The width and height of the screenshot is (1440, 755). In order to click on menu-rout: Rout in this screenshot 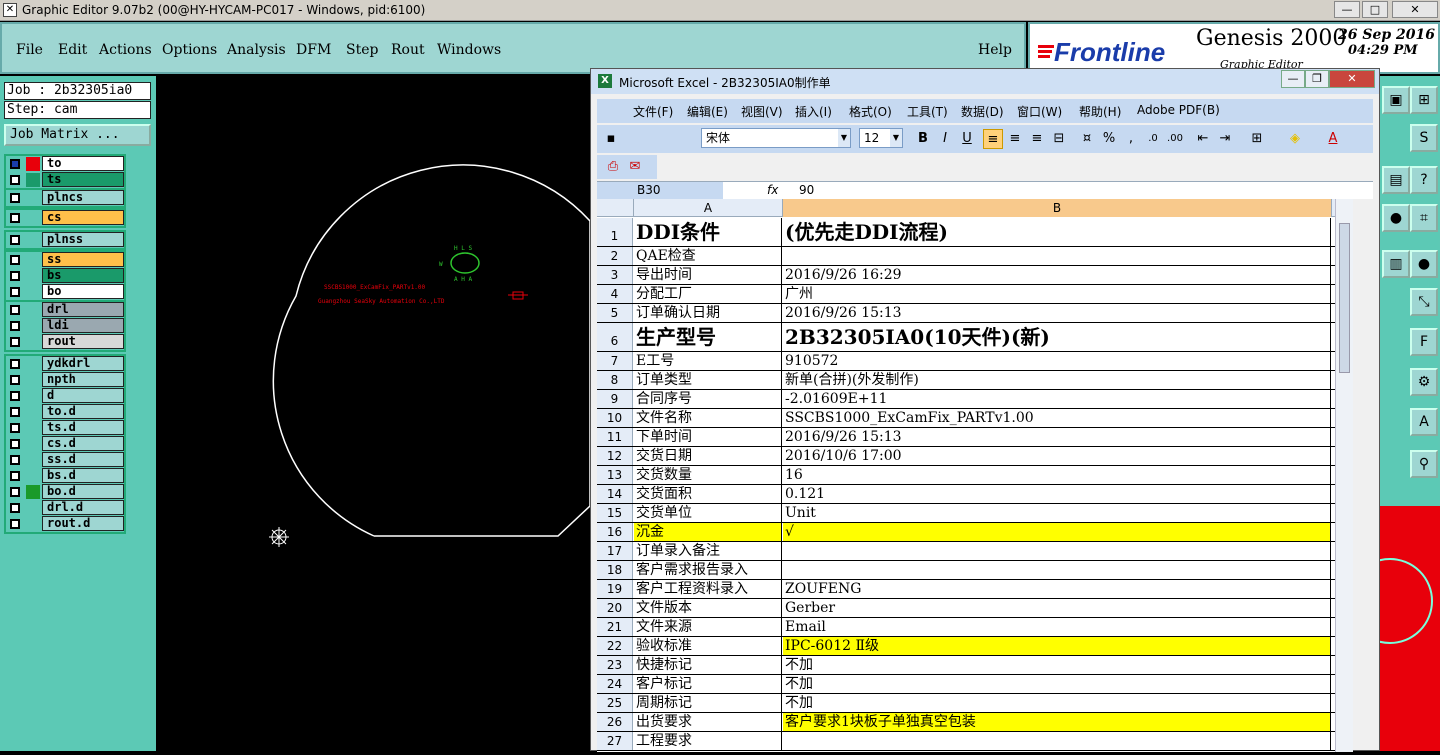, I will do `click(408, 50)`.